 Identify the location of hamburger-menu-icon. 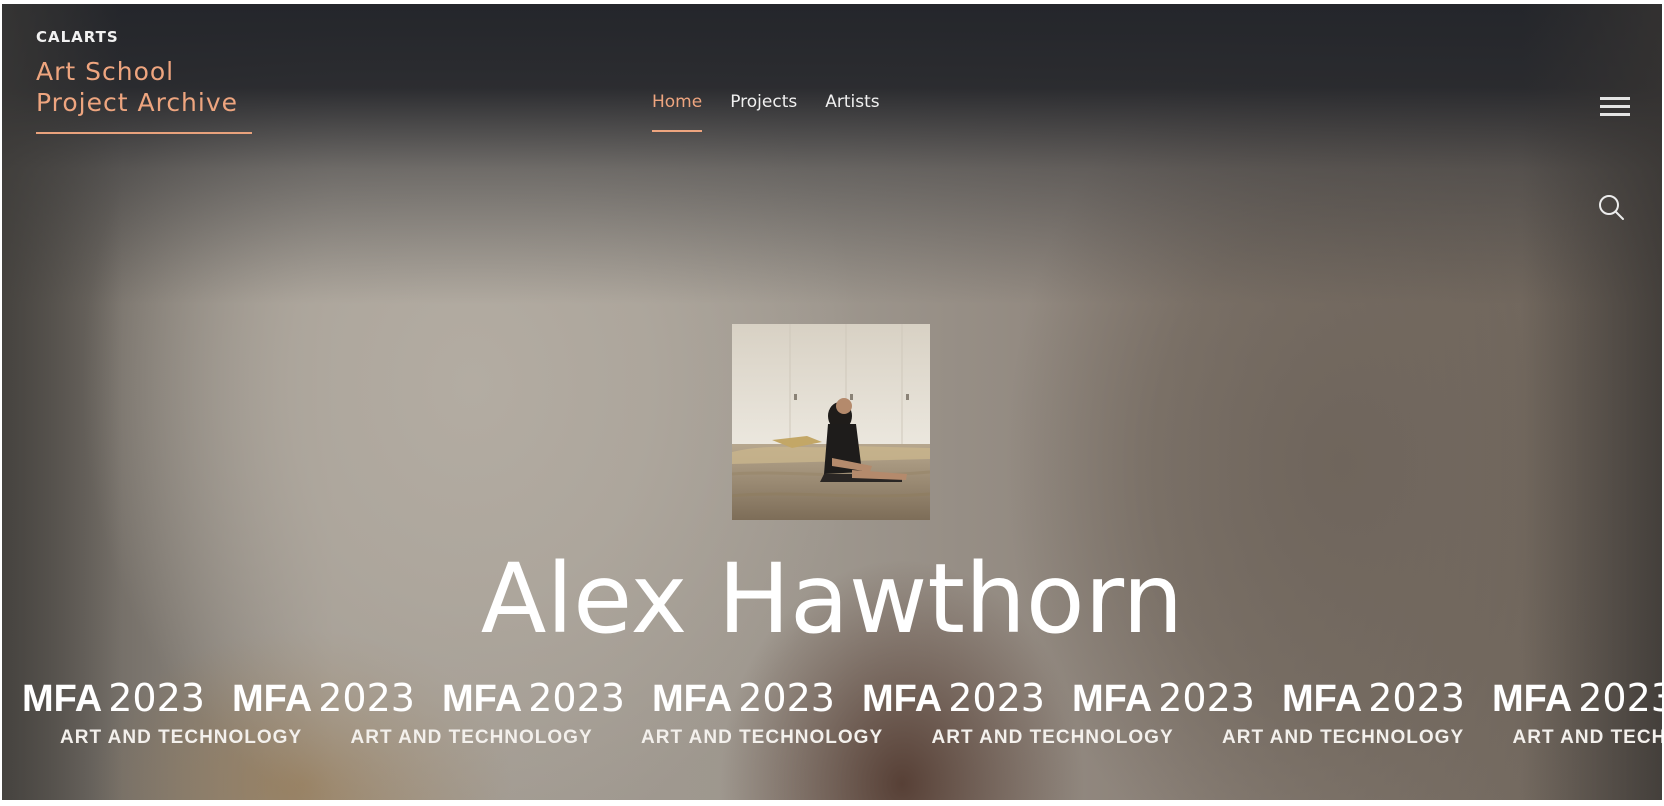
(1615, 107).